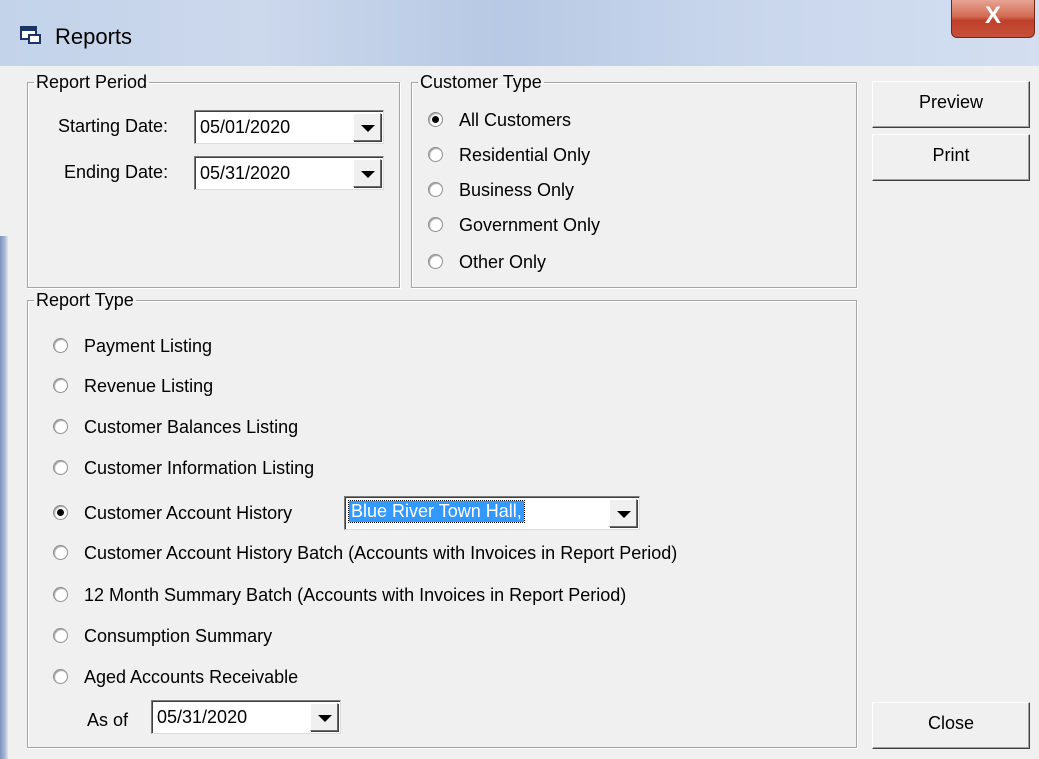 Image resolution: width=1039 pixels, height=759 pixels. I want to click on customer-account-value: Blue River Town Hall,, so click(436, 511).